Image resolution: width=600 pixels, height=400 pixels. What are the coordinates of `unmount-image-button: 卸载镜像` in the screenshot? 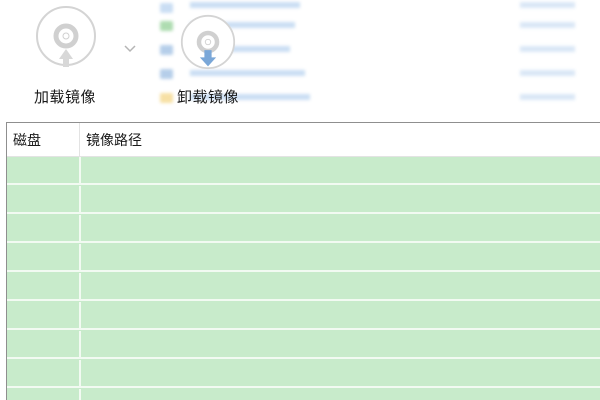 It's located at (205, 59).